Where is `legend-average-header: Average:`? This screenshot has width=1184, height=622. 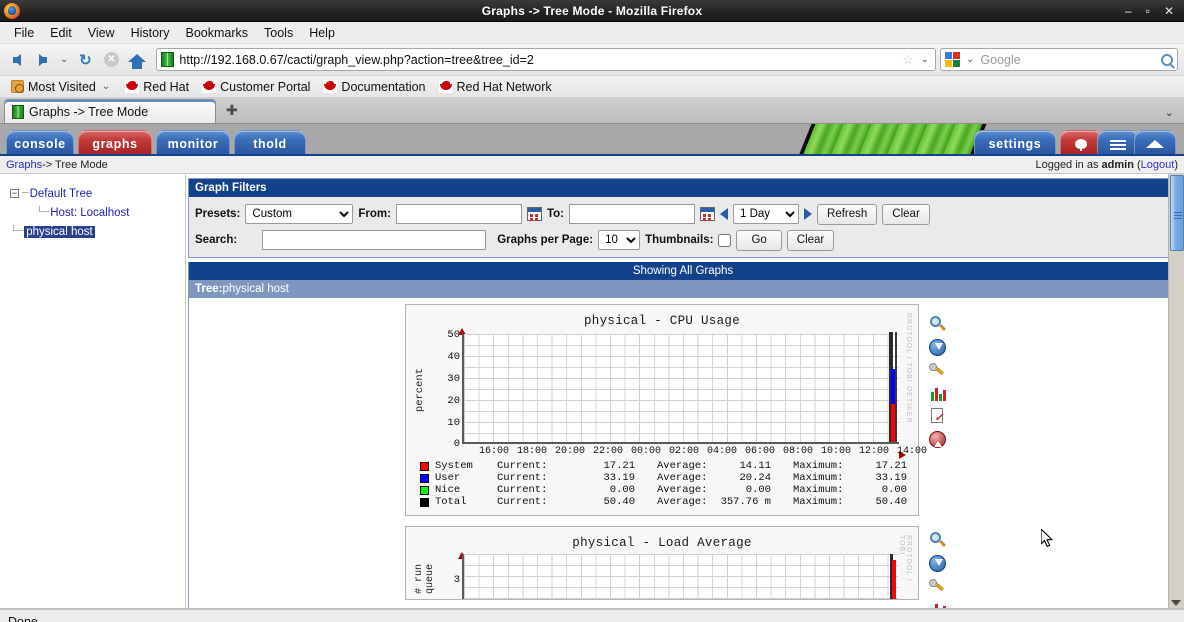
legend-average-header: Average: is located at coordinates (682, 502).